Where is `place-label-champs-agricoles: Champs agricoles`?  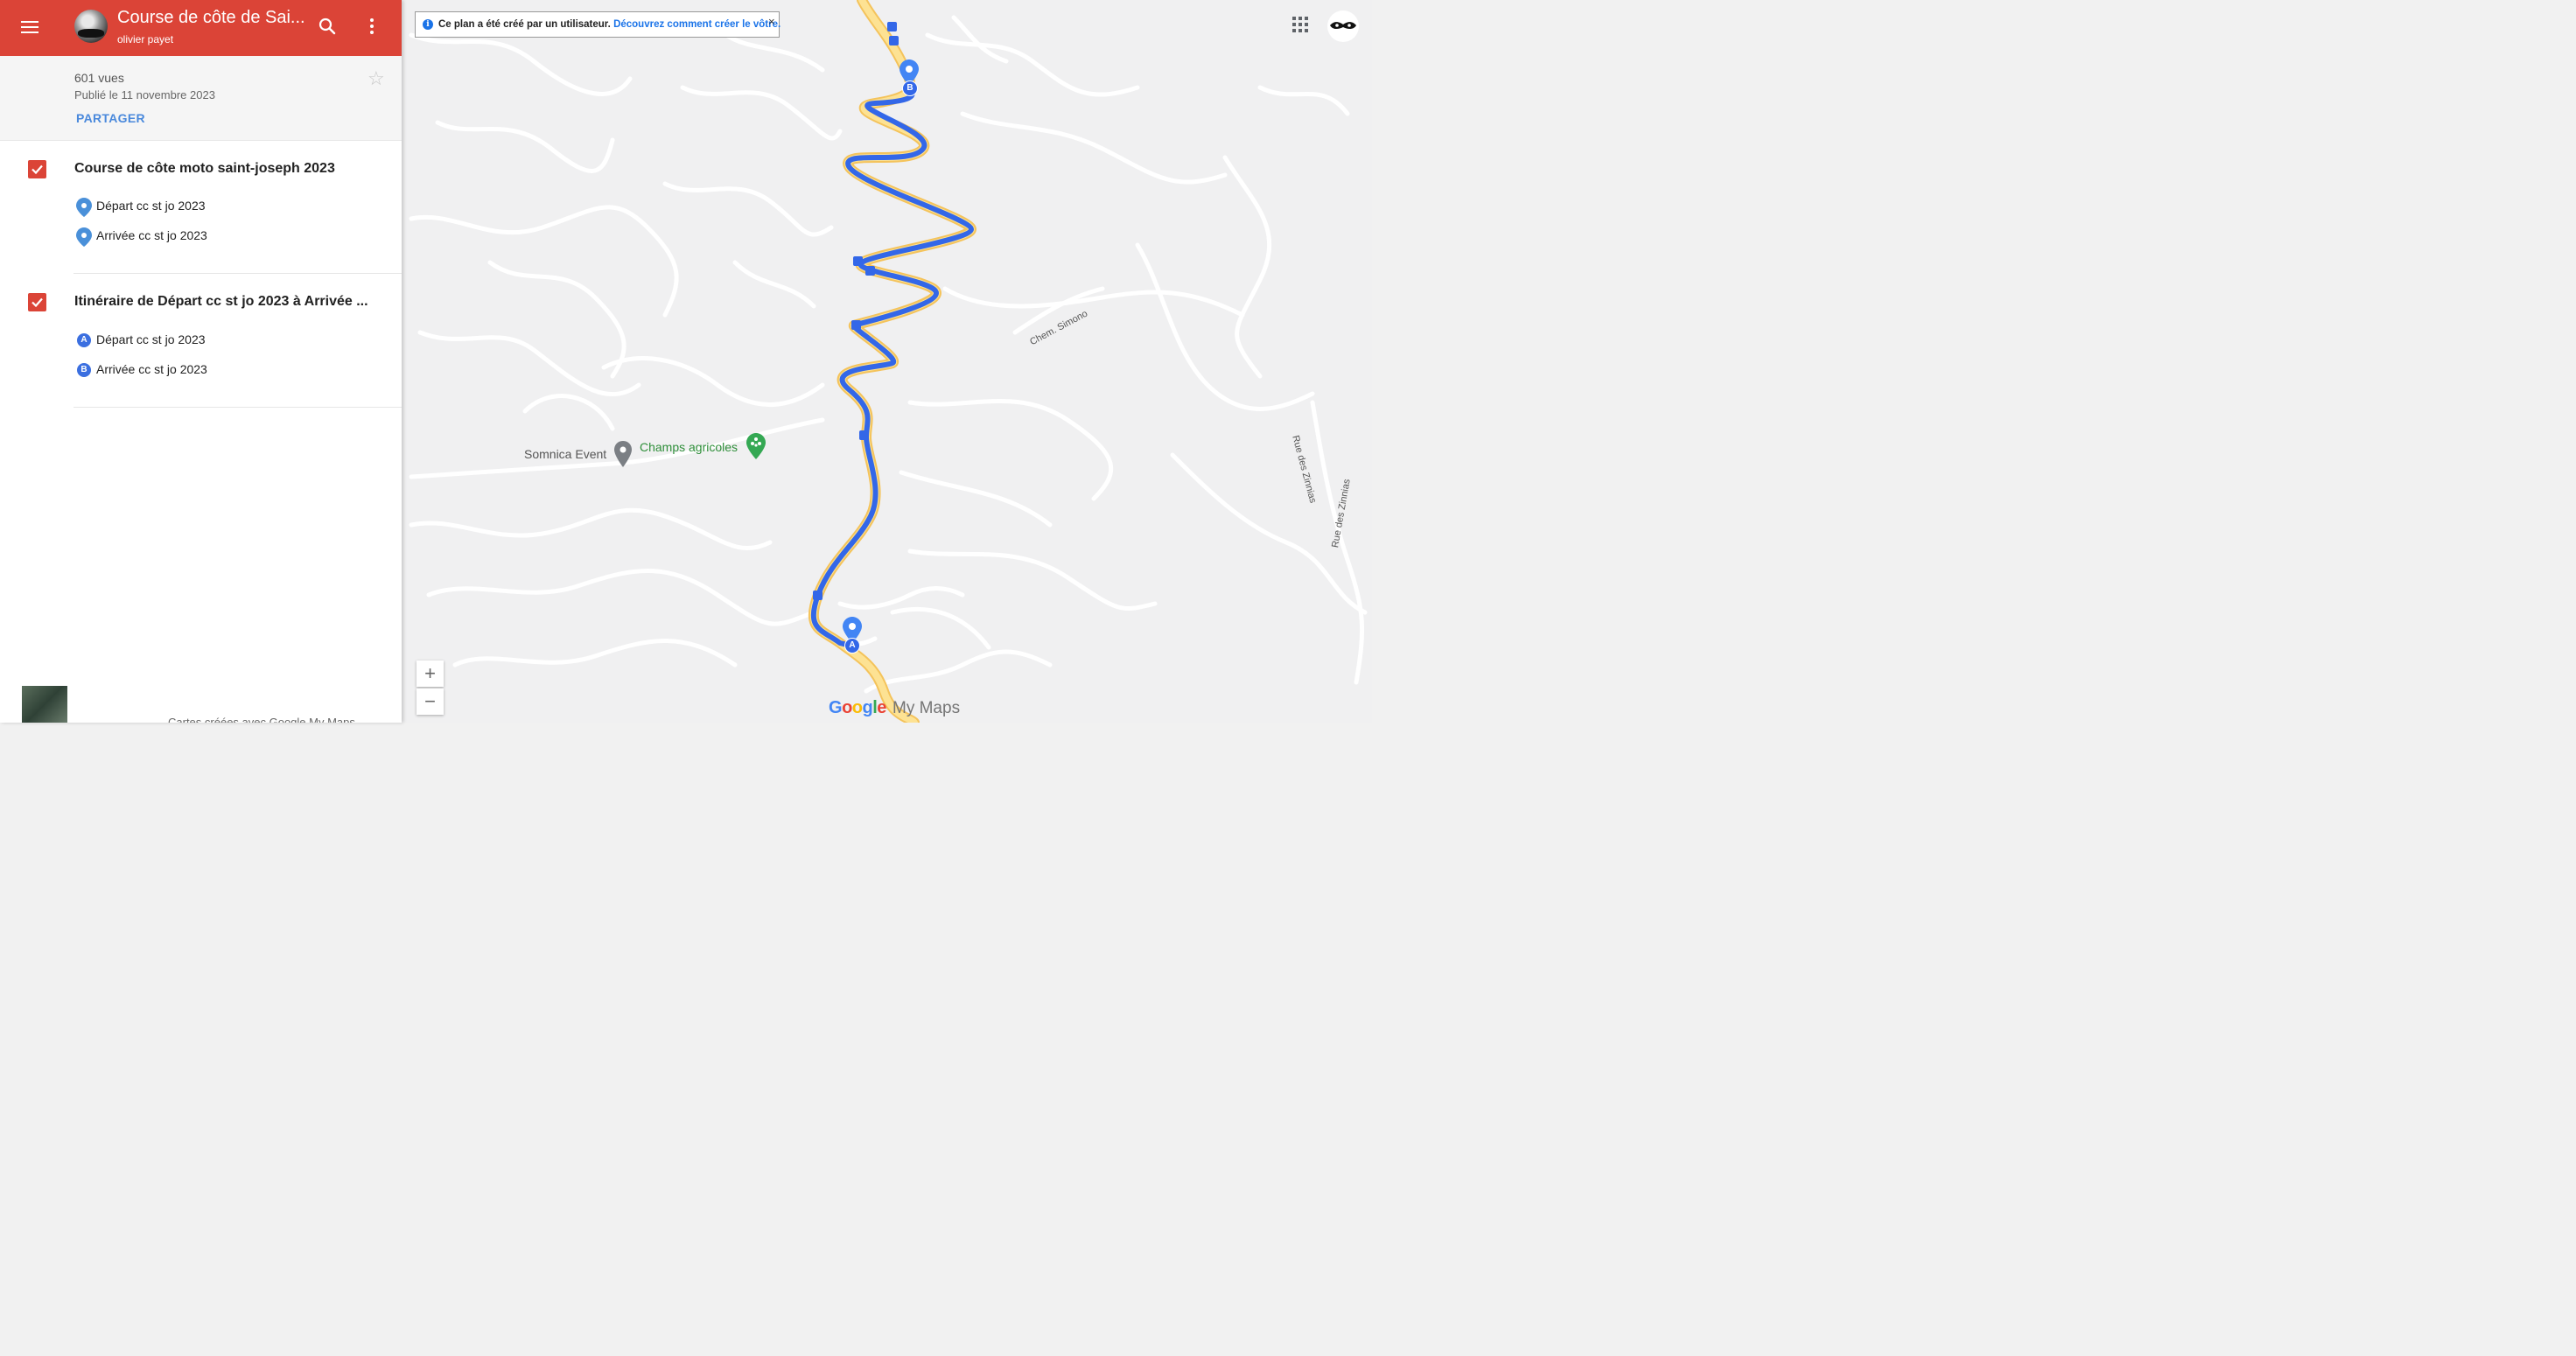
place-label-champs-agricoles: Champs agricoles is located at coordinates (689, 447).